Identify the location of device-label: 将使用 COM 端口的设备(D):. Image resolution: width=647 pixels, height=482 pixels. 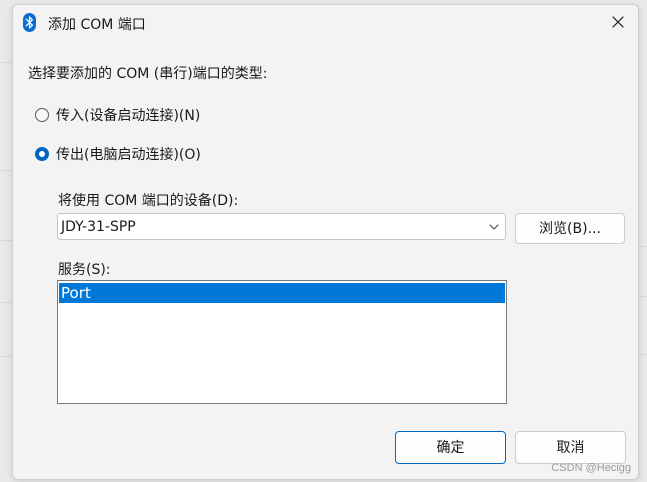
(148, 201).